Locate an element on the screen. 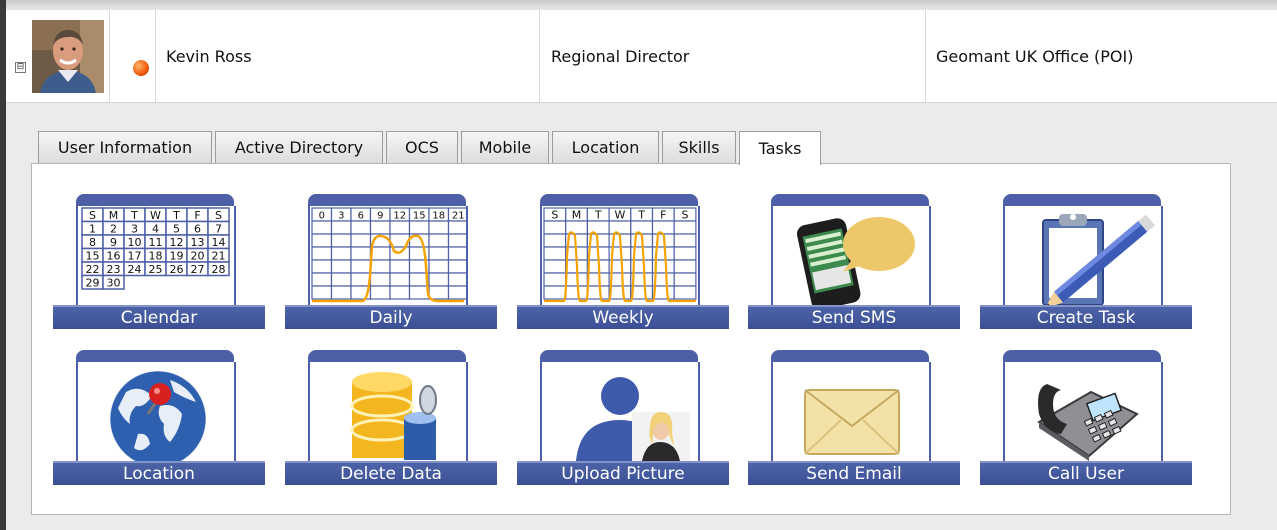  calendar-day: 11 is located at coordinates (156, 242).